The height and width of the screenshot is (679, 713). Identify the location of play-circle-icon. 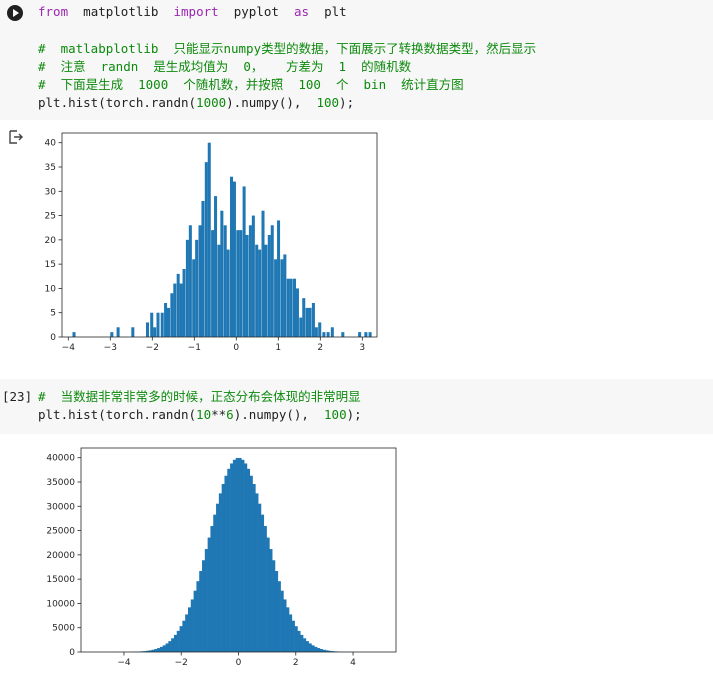
(15, 13).